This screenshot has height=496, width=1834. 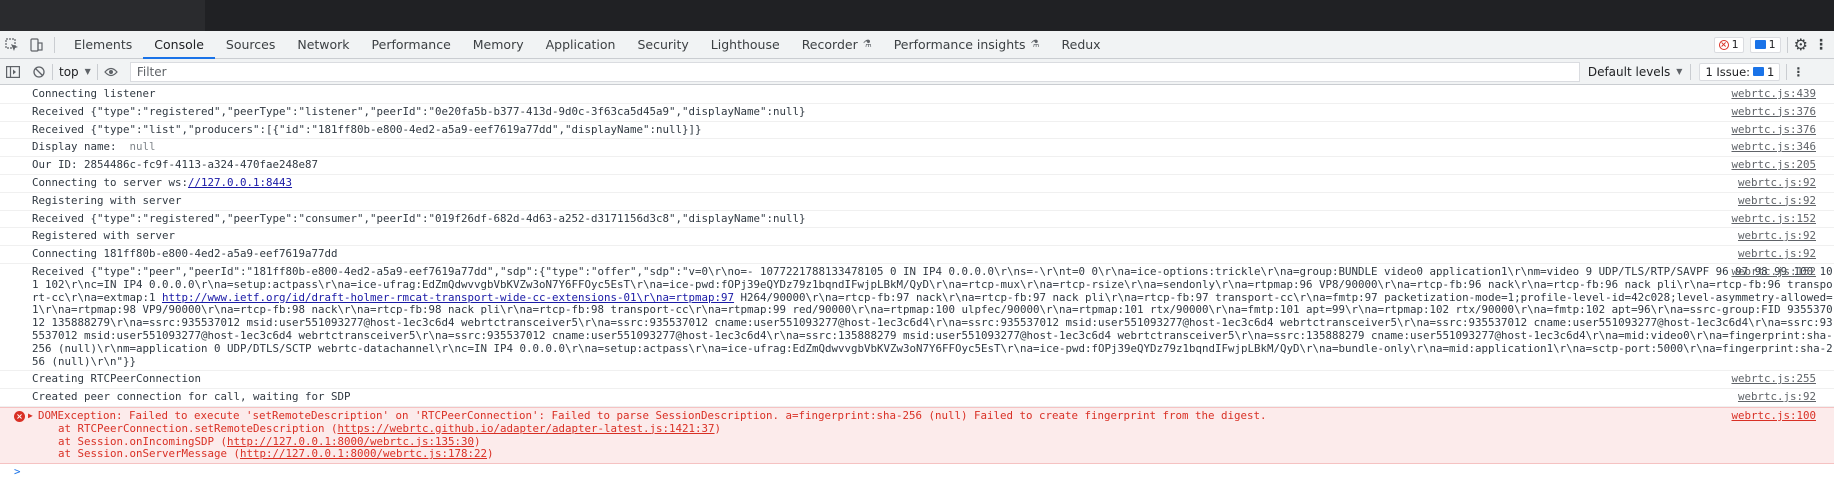 What do you see at coordinates (829, 44) in the screenshot?
I see `tab-label: Recorder` at bounding box center [829, 44].